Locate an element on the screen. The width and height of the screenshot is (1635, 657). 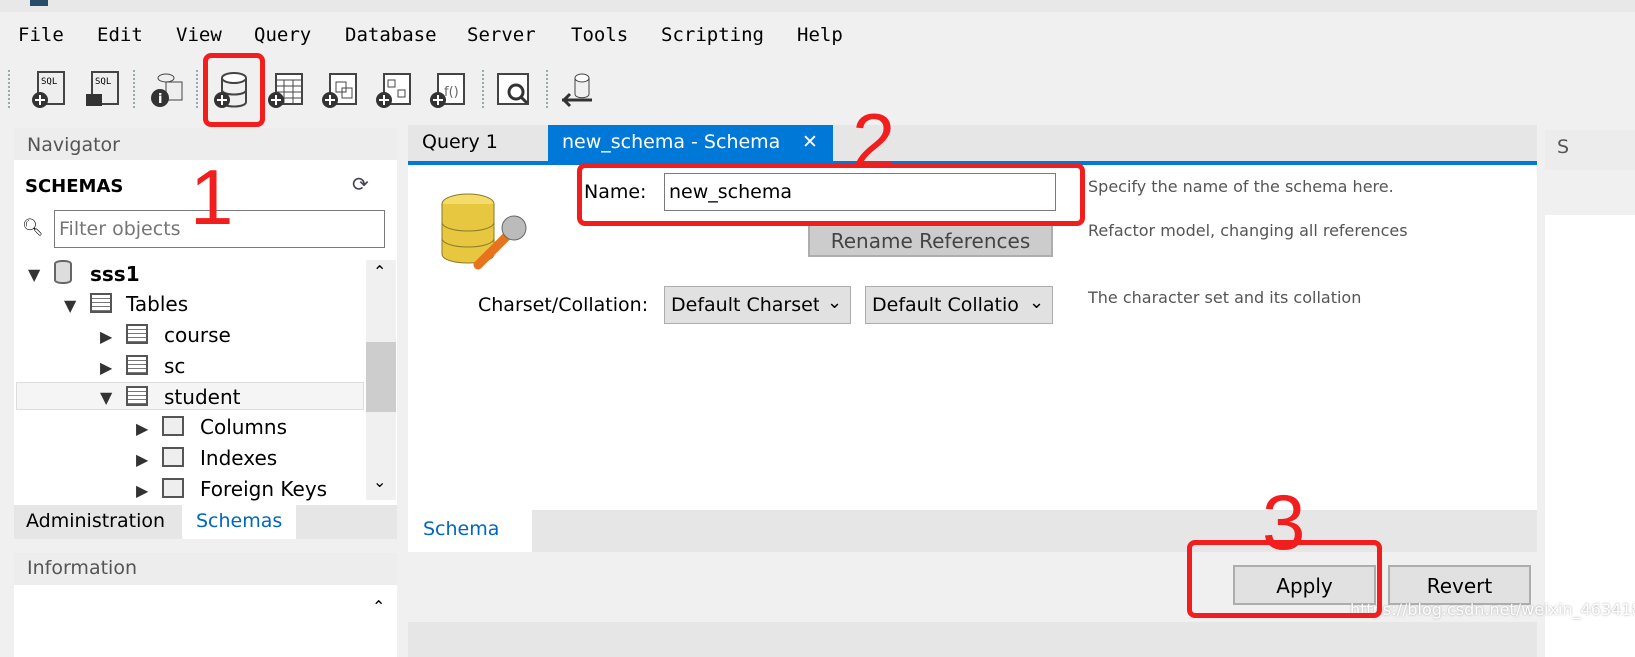
tables-icon is located at coordinates (101, 303).